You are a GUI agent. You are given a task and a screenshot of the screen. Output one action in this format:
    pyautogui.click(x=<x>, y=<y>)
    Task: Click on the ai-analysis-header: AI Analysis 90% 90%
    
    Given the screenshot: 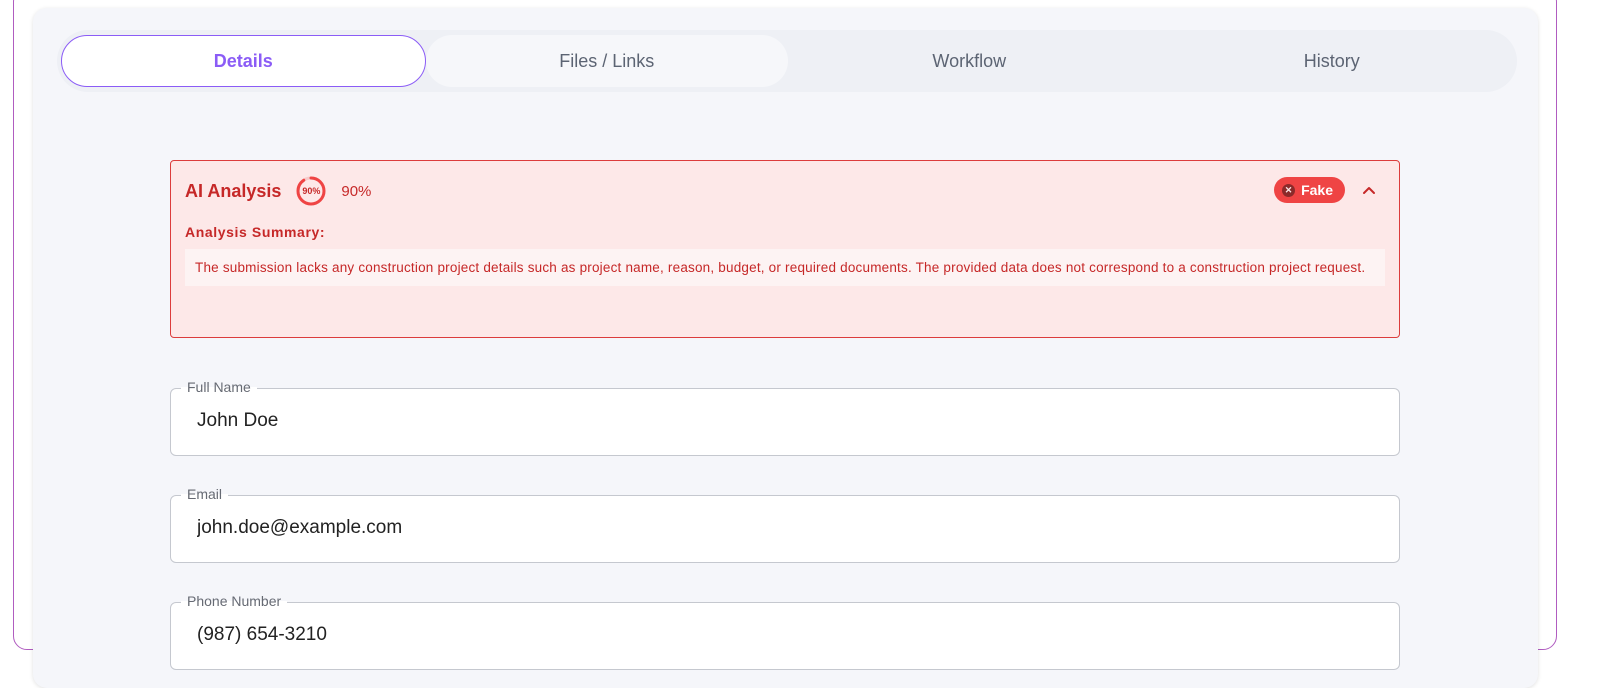 What is the action you would take?
    pyautogui.click(x=278, y=191)
    